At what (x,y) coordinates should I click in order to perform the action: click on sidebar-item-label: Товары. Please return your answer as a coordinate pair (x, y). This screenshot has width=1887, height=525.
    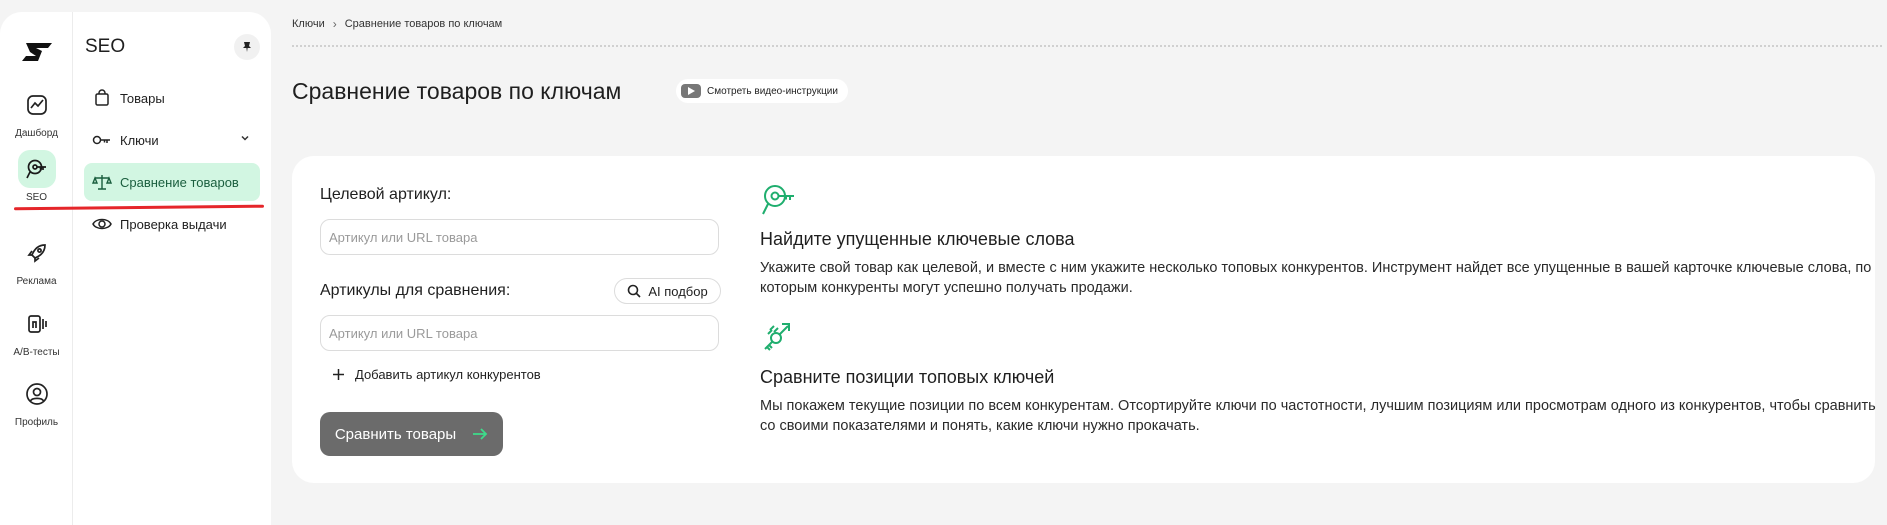
    Looking at the image, I should click on (142, 98).